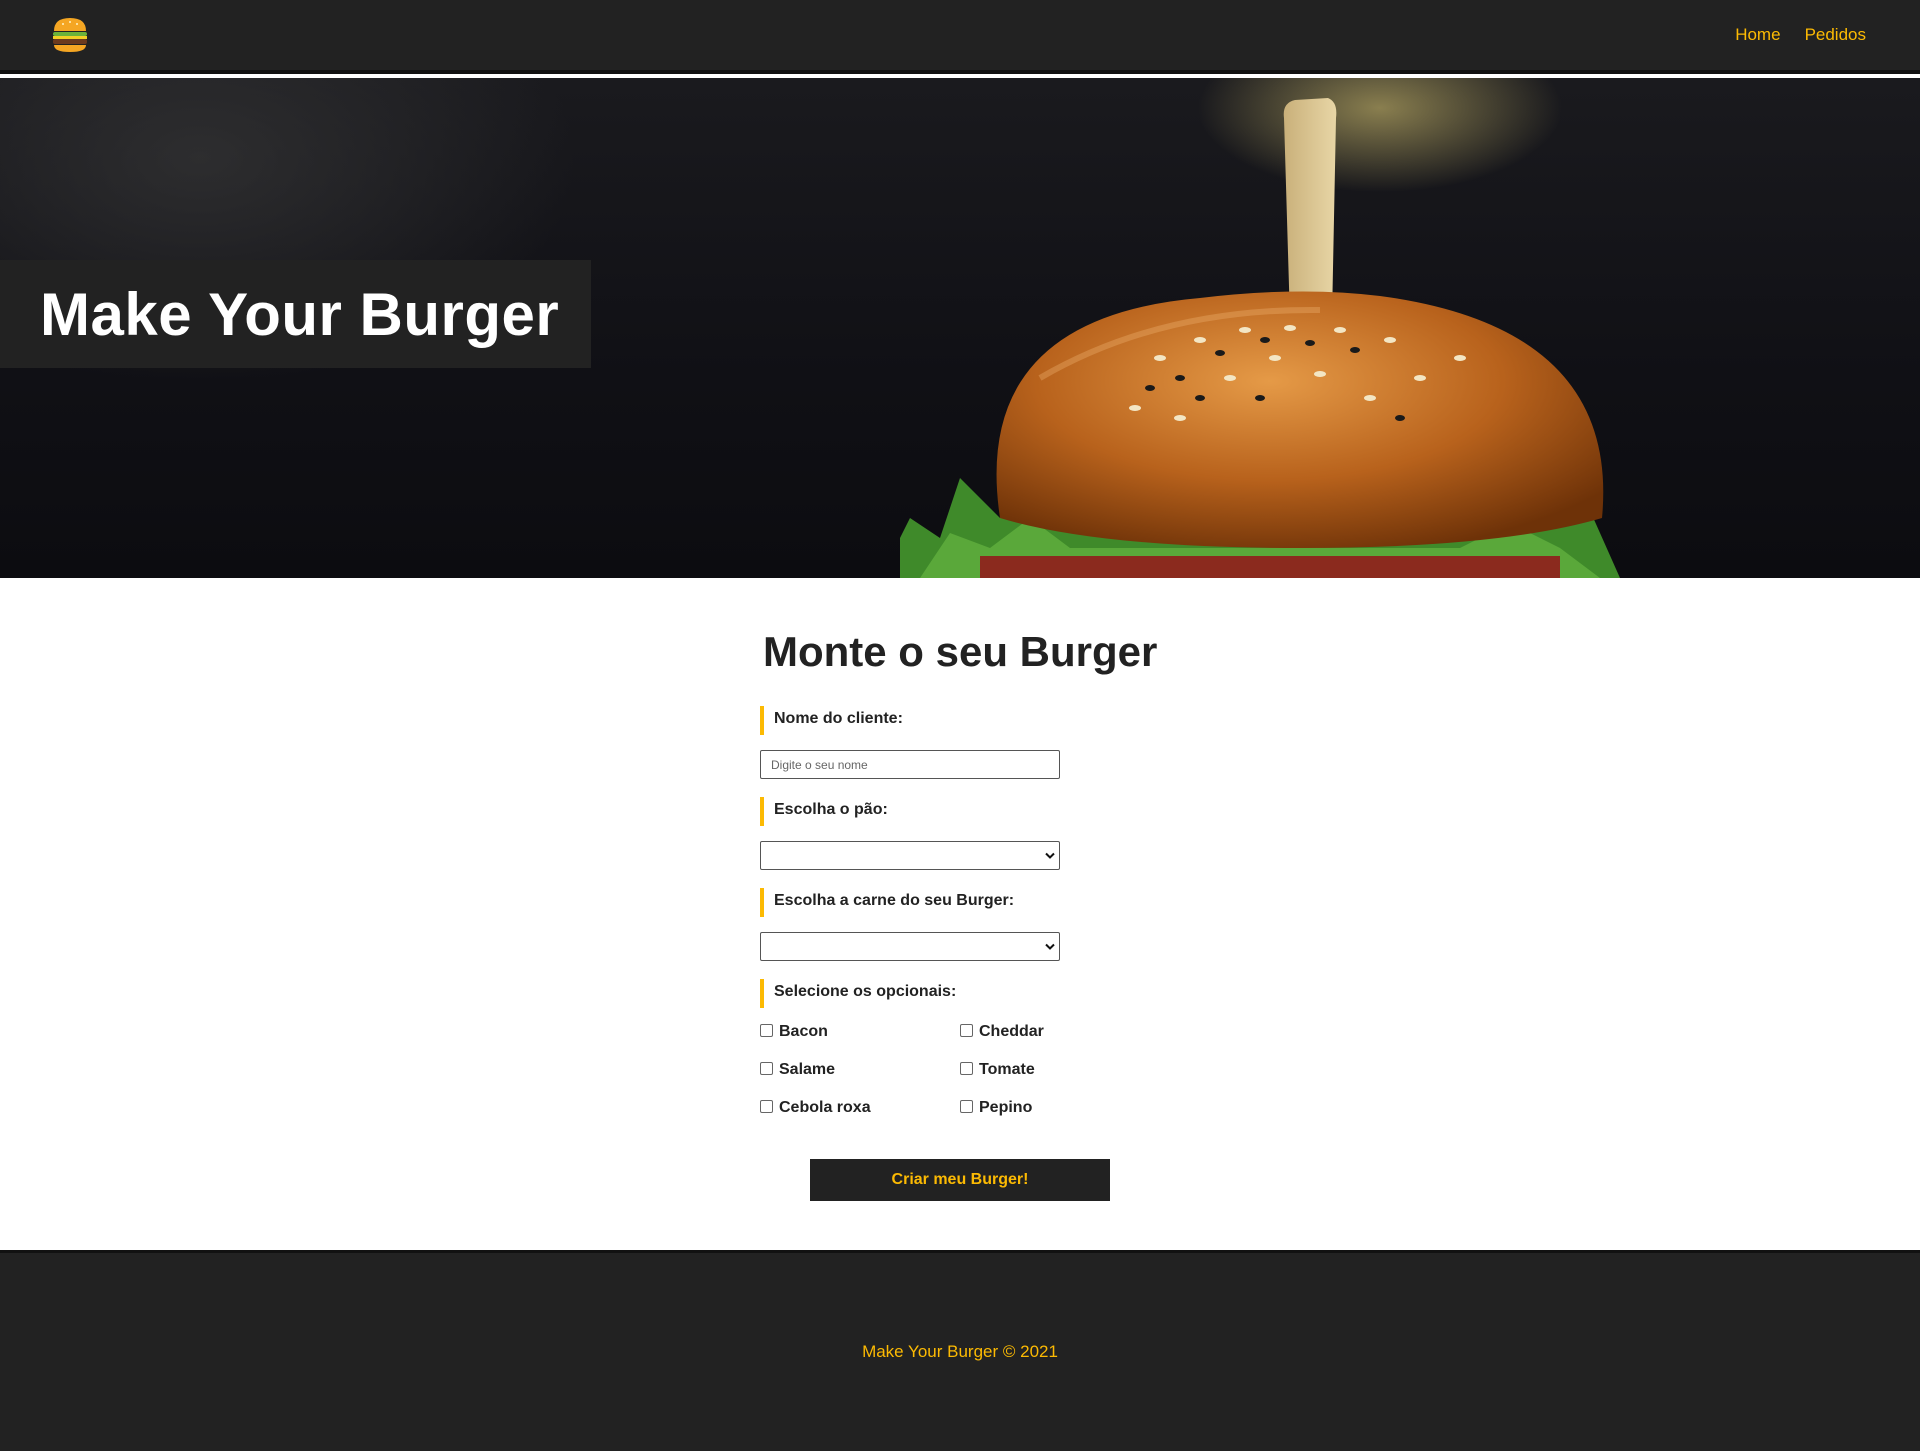 This screenshot has width=1920, height=1451. What do you see at coordinates (1040, 720) in the screenshot?
I see `name-label: Nome do cliente:` at bounding box center [1040, 720].